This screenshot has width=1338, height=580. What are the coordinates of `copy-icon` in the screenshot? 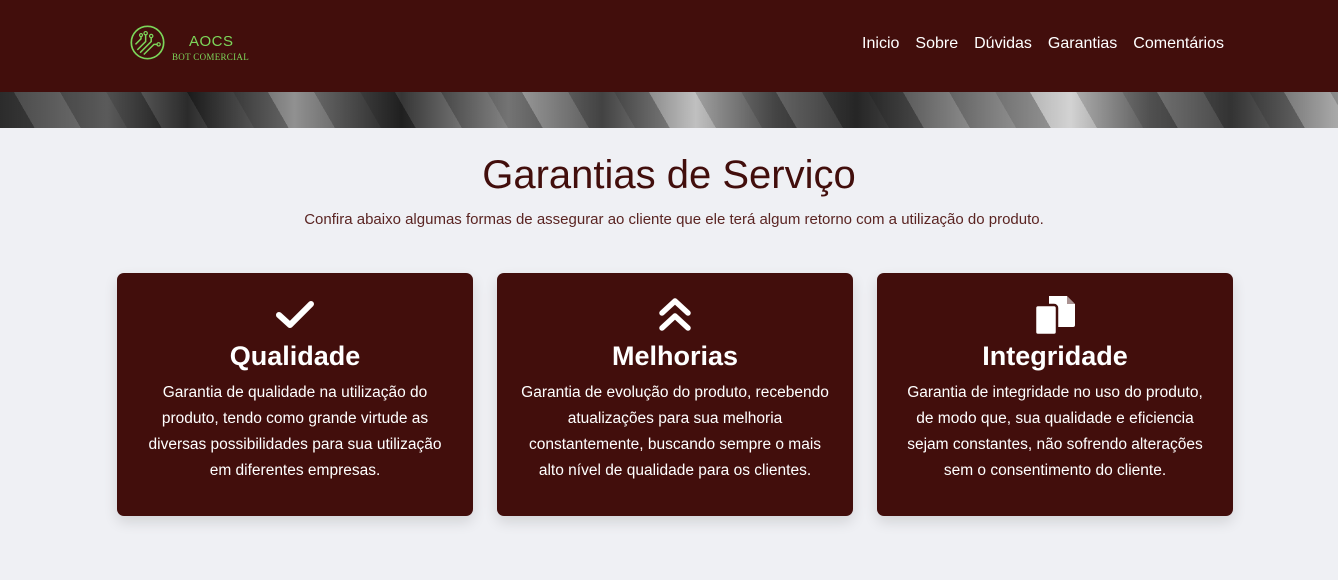 It's located at (1055, 315).